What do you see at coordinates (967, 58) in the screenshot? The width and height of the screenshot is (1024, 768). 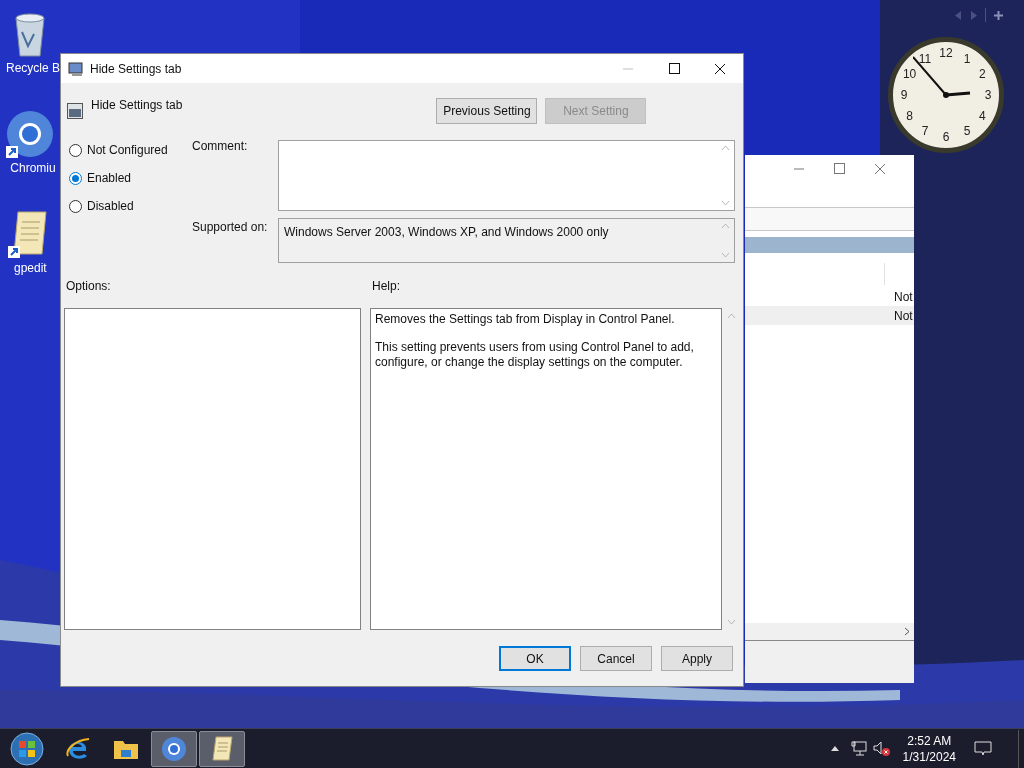 I see `clock-numeral: 1` at bounding box center [967, 58].